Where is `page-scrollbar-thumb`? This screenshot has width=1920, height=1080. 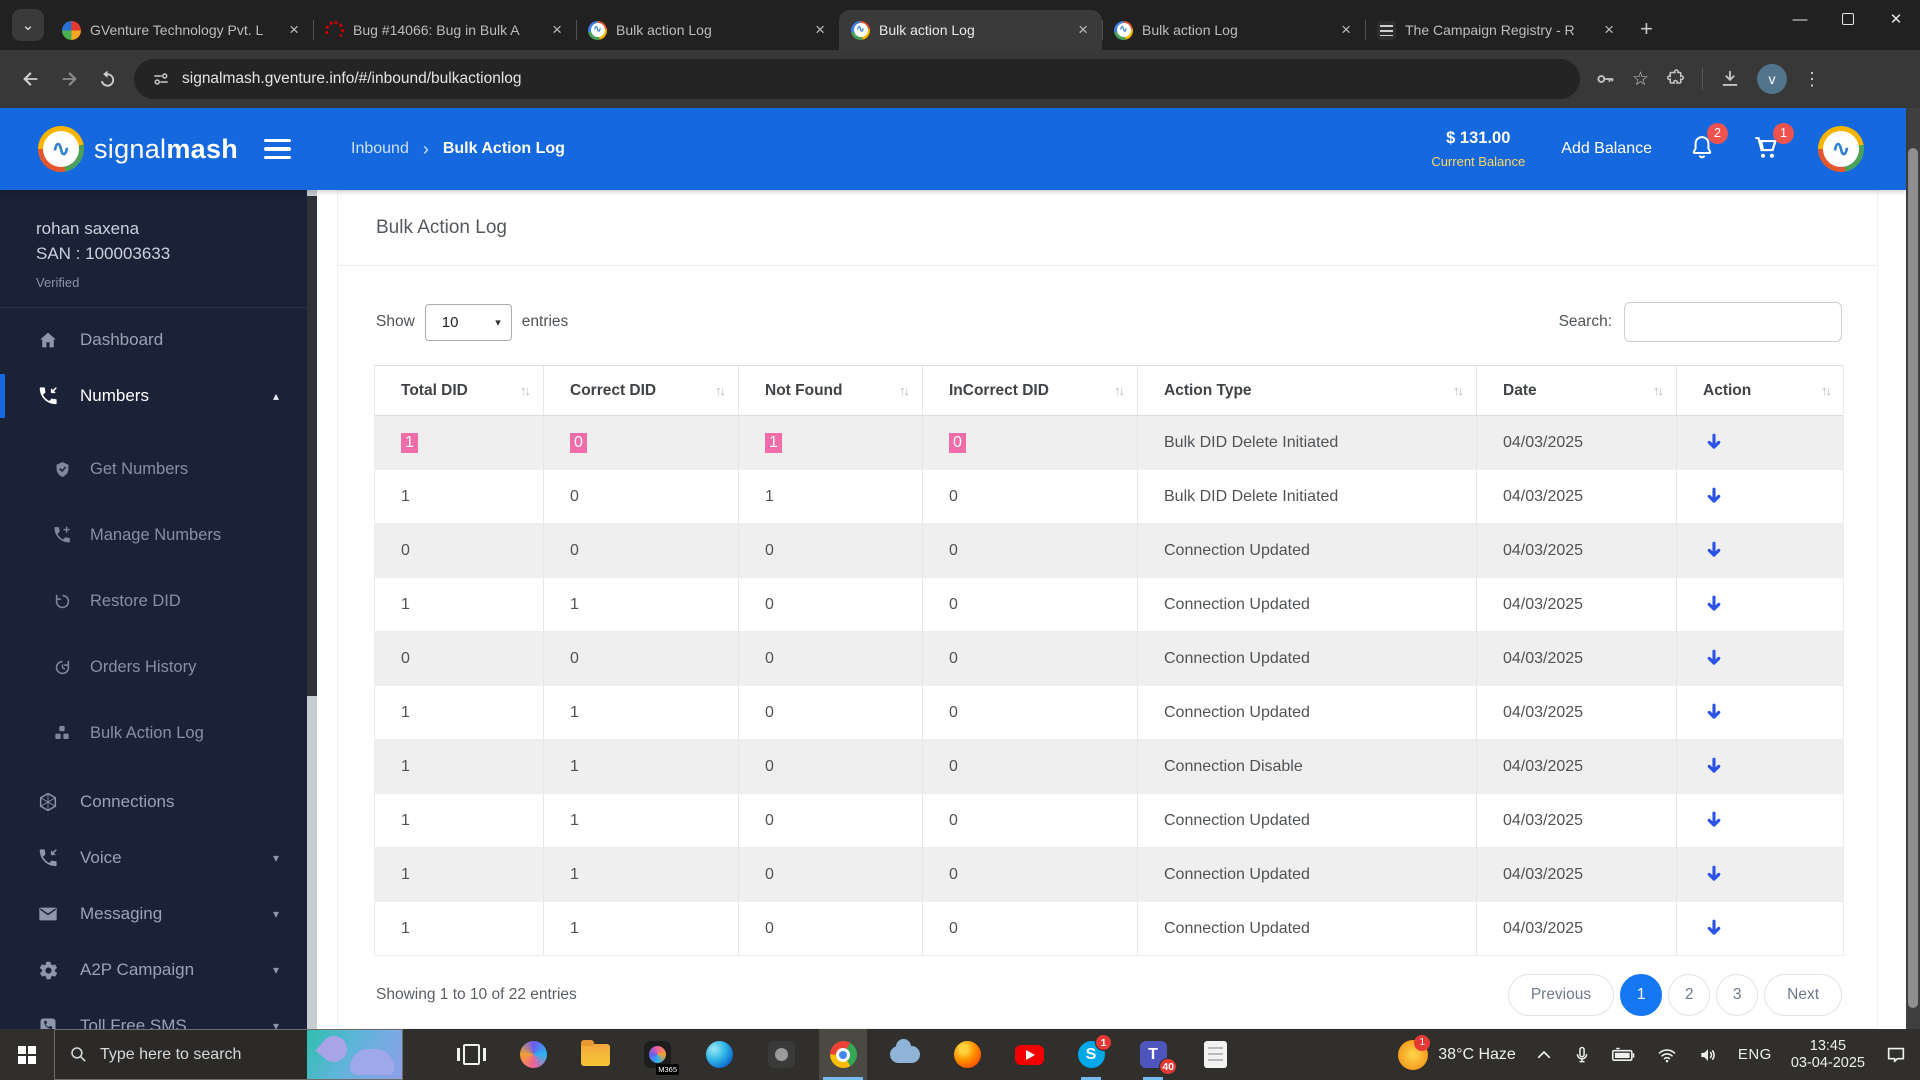
page-scrollbar-thumb is located at coordinates (1913, 578).